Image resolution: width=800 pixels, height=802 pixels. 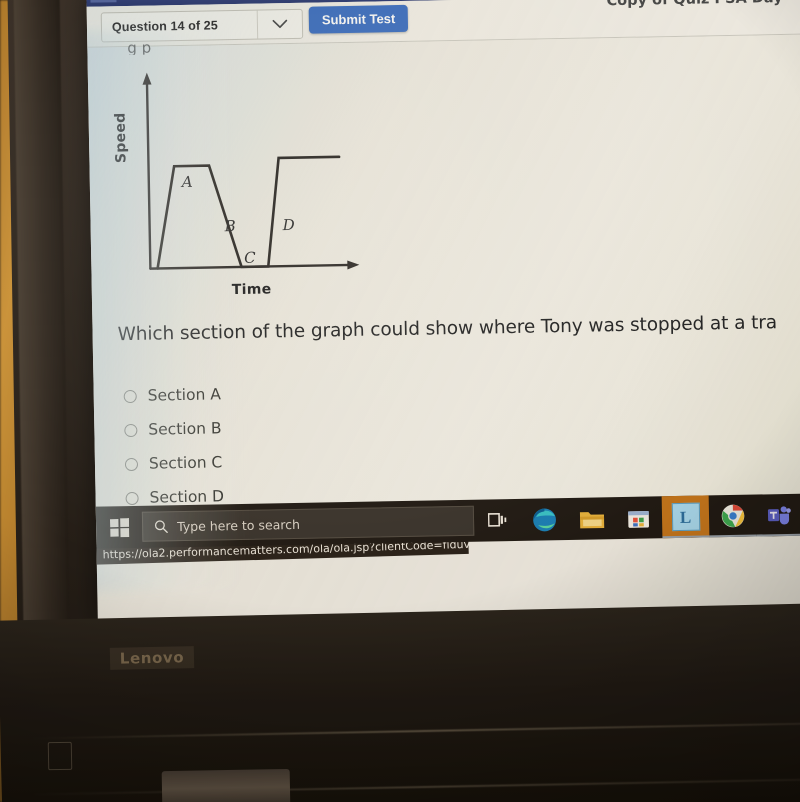 I want to click on graph-label-a: A, so click(x=187, y=182).